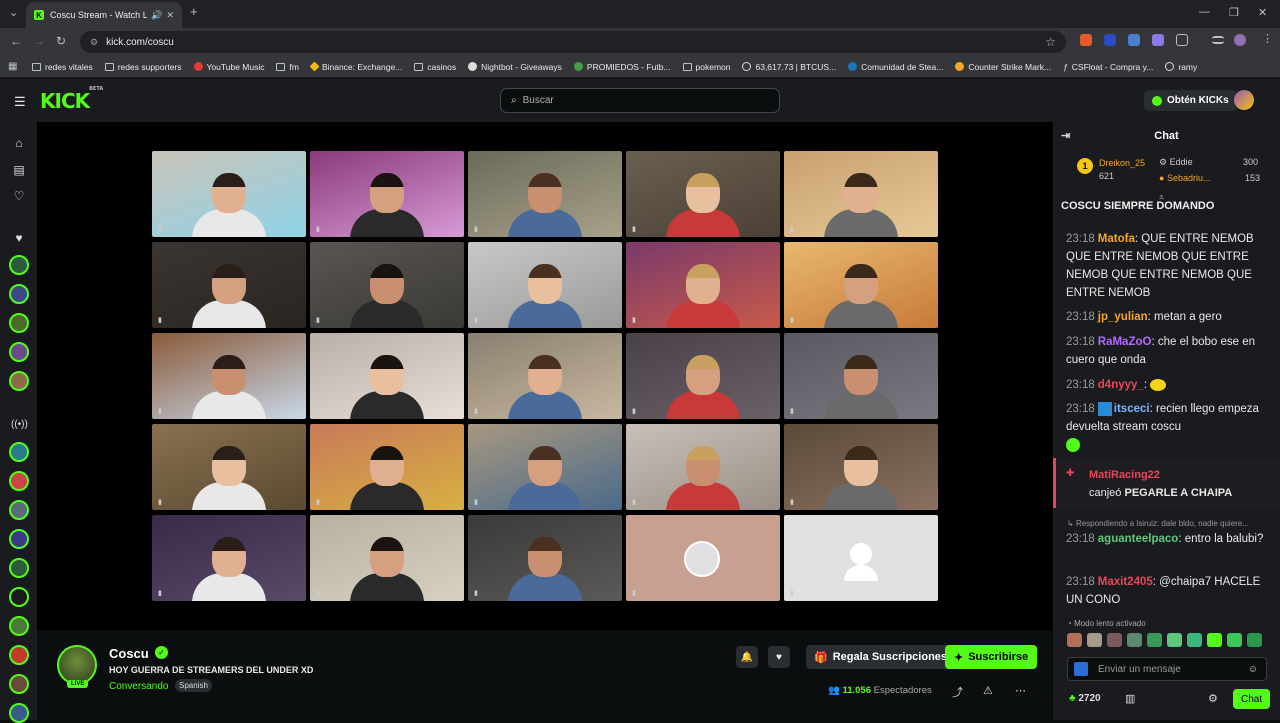 This screenshot has height=723, width=1280. What do you see at coordinates (1125, 582) in the screenshot?
I see `chat-username: Maxit2405` at bounding box center [1125, 582].